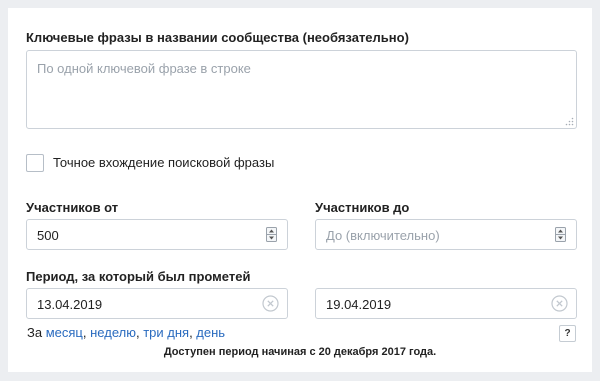  Describe the element at coordinates (163, 162) in the screenshot. I see `exact-match-label: Точное вхождение поисковой фразы` at that location.